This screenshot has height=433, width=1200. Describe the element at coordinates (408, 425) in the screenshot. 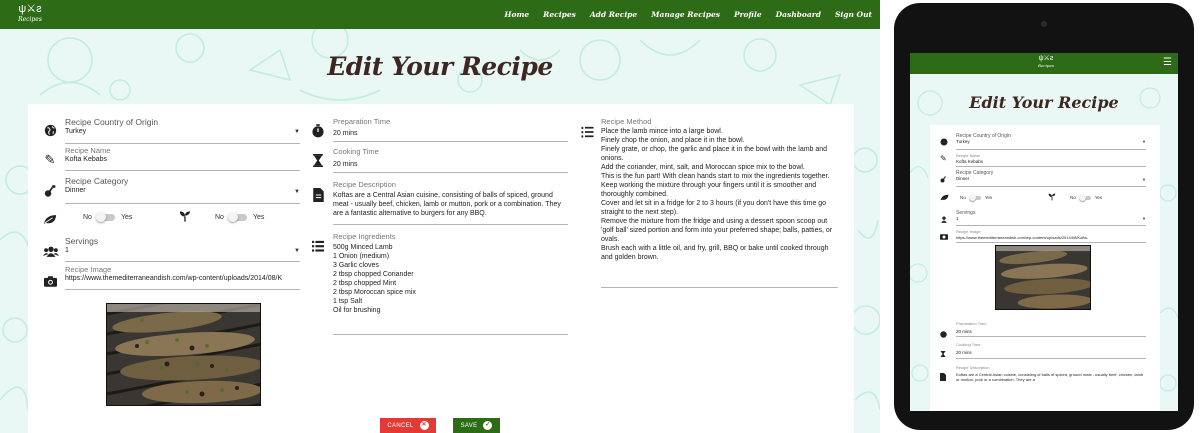

I see `cancel-button: CANCEL ✕` at that location.